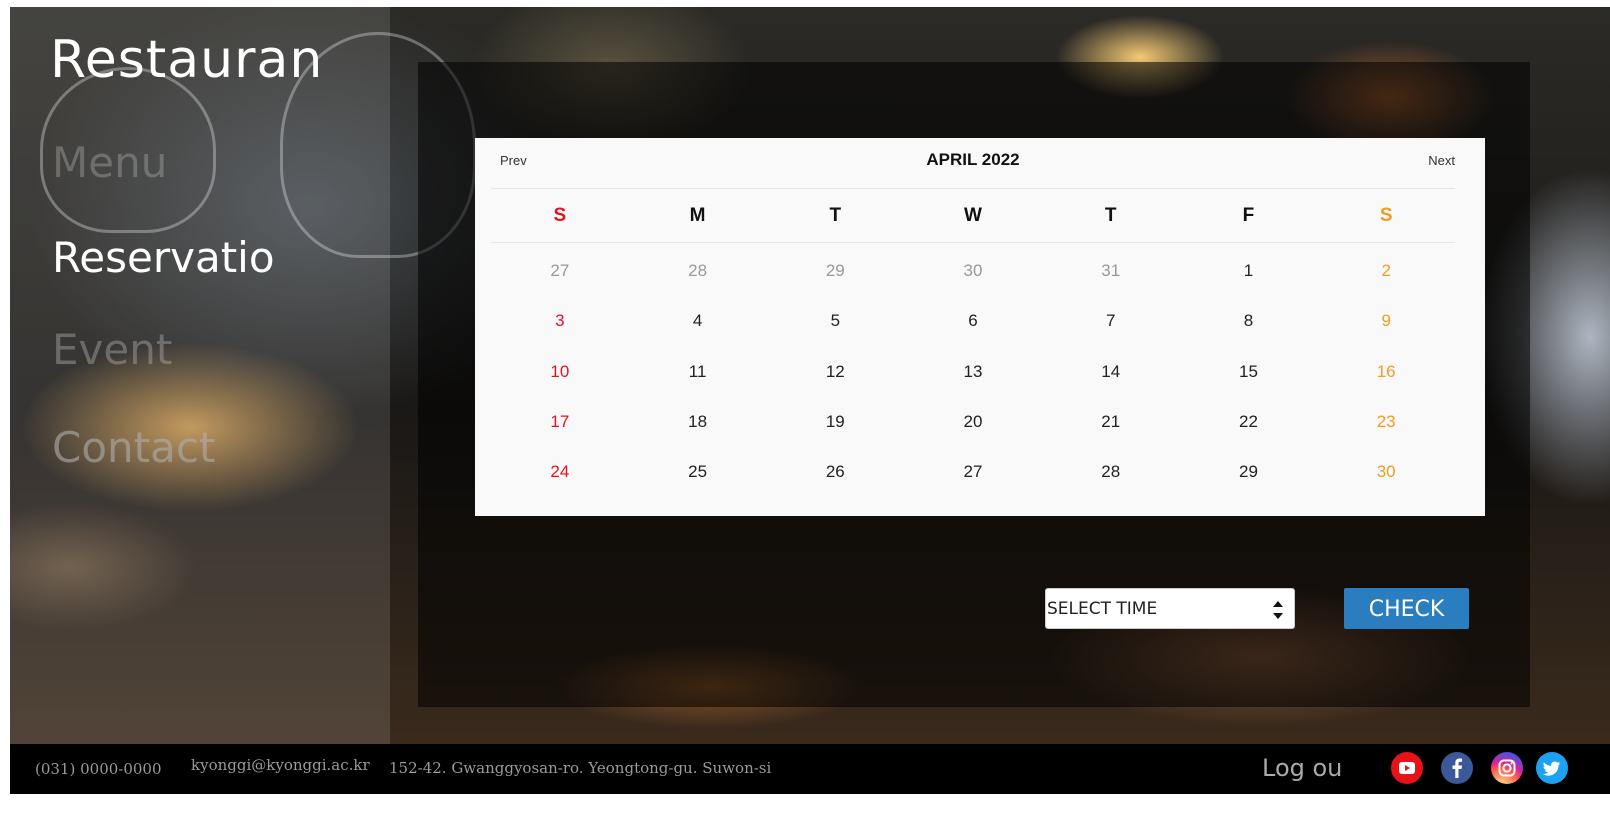 This screenshot has height=814, width=1610. I want to click on calendar-day: 31, so click(1111, 271).